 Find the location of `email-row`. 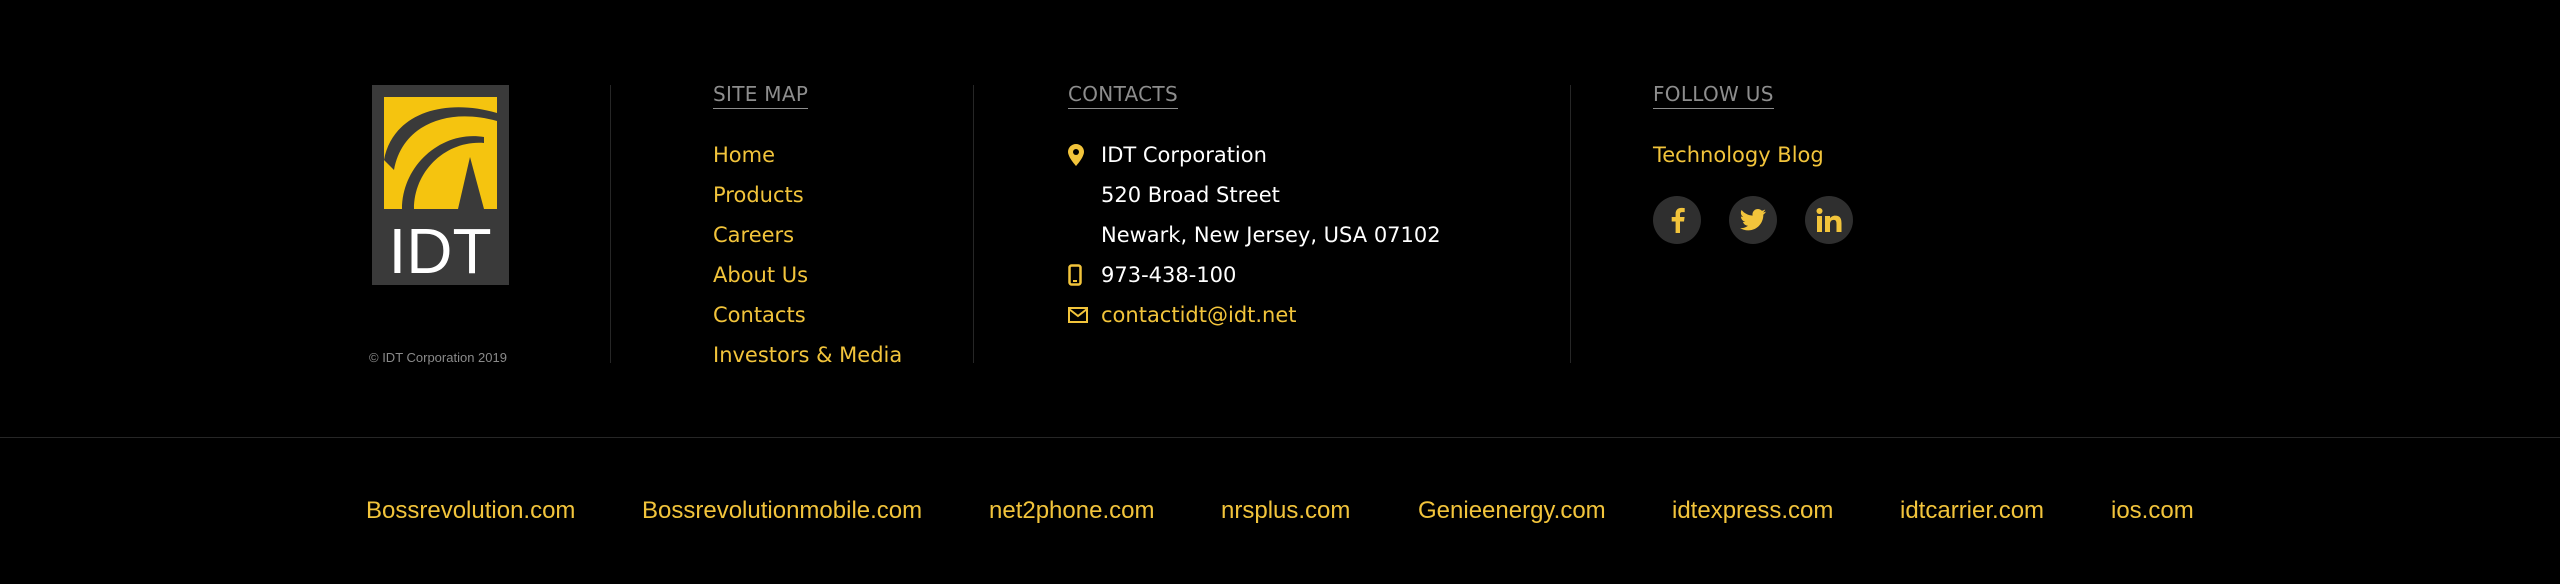

email-row is located at coordinates (1078, 315).